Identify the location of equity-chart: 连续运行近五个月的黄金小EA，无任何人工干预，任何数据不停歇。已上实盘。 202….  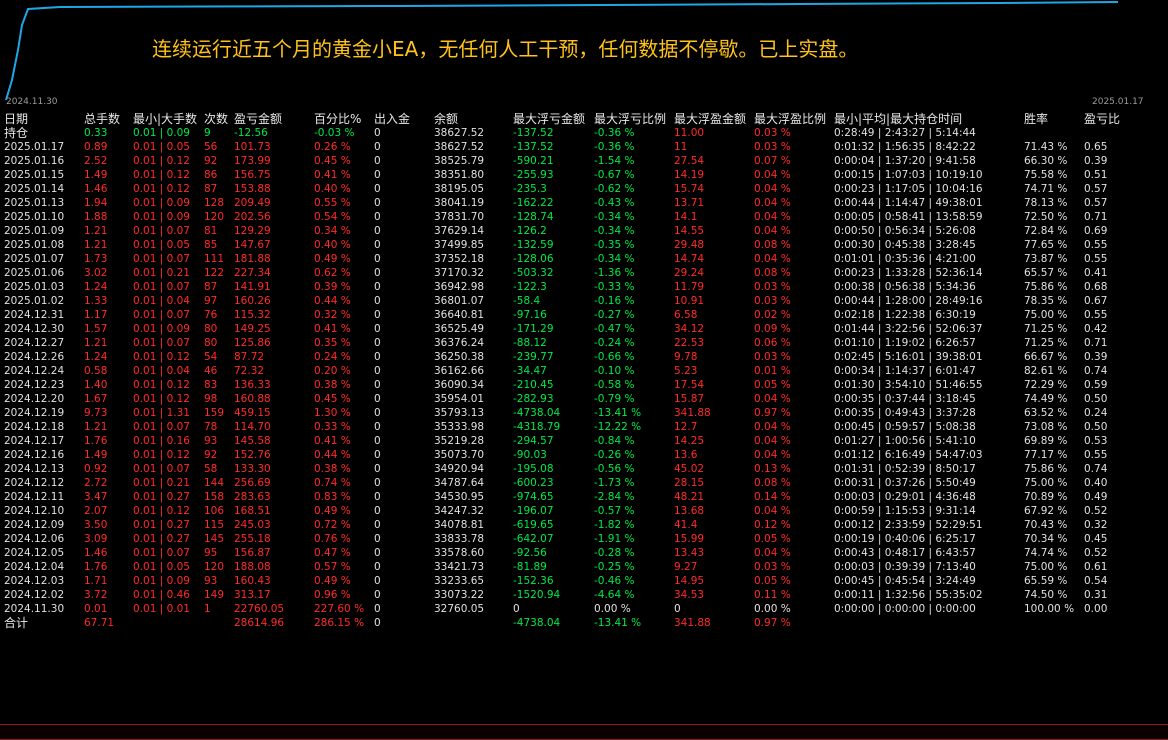
(584, 54).